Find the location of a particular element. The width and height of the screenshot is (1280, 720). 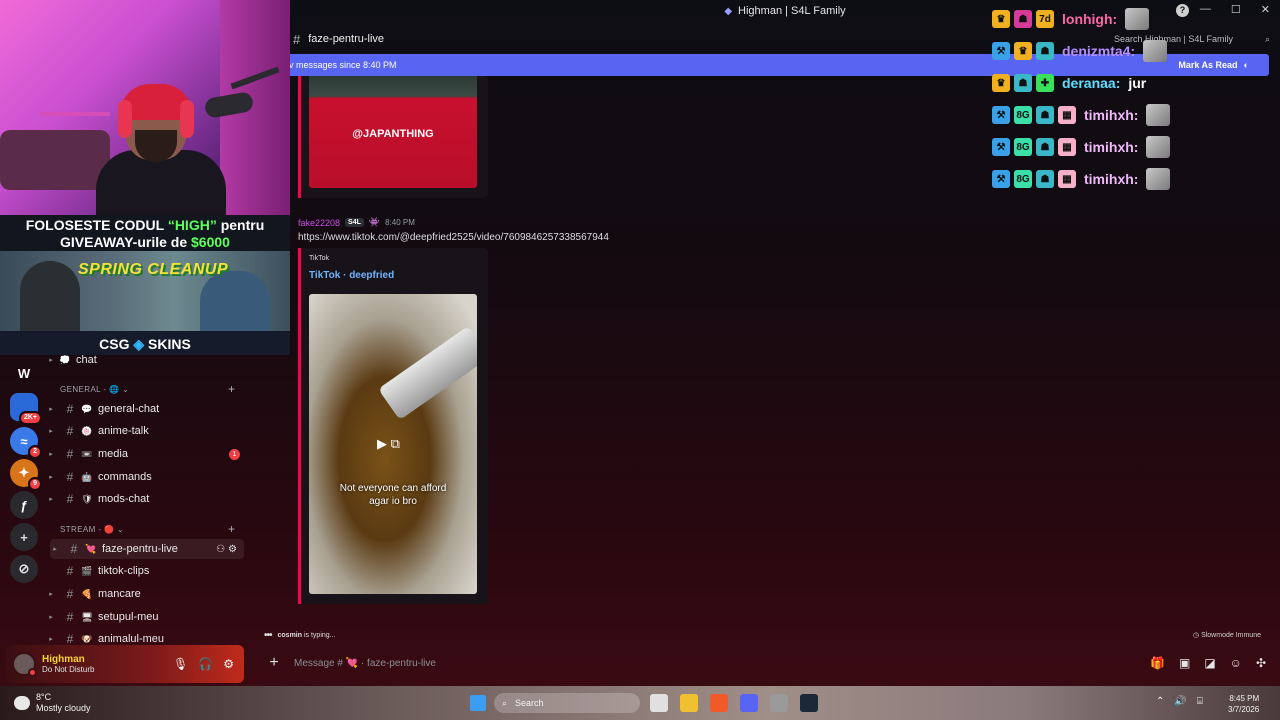

weather-widget: 8°C Mostly cloudy is located at coordinates (52, 703).